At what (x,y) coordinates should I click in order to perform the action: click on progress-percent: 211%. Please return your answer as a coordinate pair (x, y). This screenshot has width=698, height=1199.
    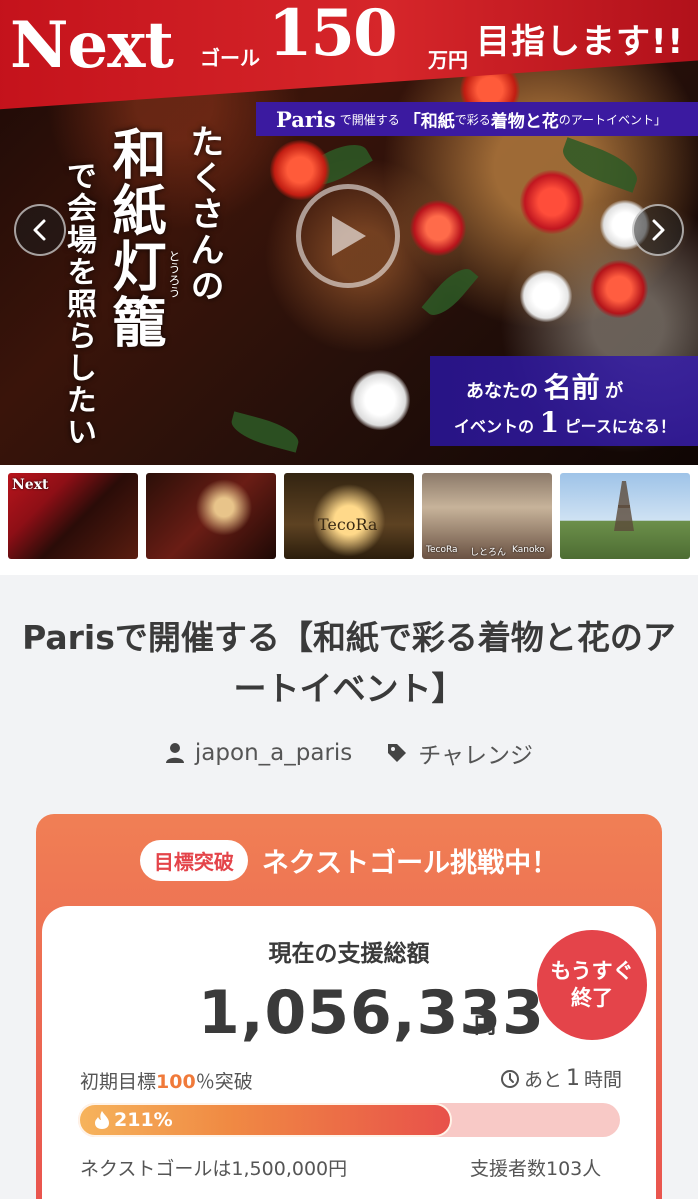
    Looking at the image, I should click on (143, 1120).